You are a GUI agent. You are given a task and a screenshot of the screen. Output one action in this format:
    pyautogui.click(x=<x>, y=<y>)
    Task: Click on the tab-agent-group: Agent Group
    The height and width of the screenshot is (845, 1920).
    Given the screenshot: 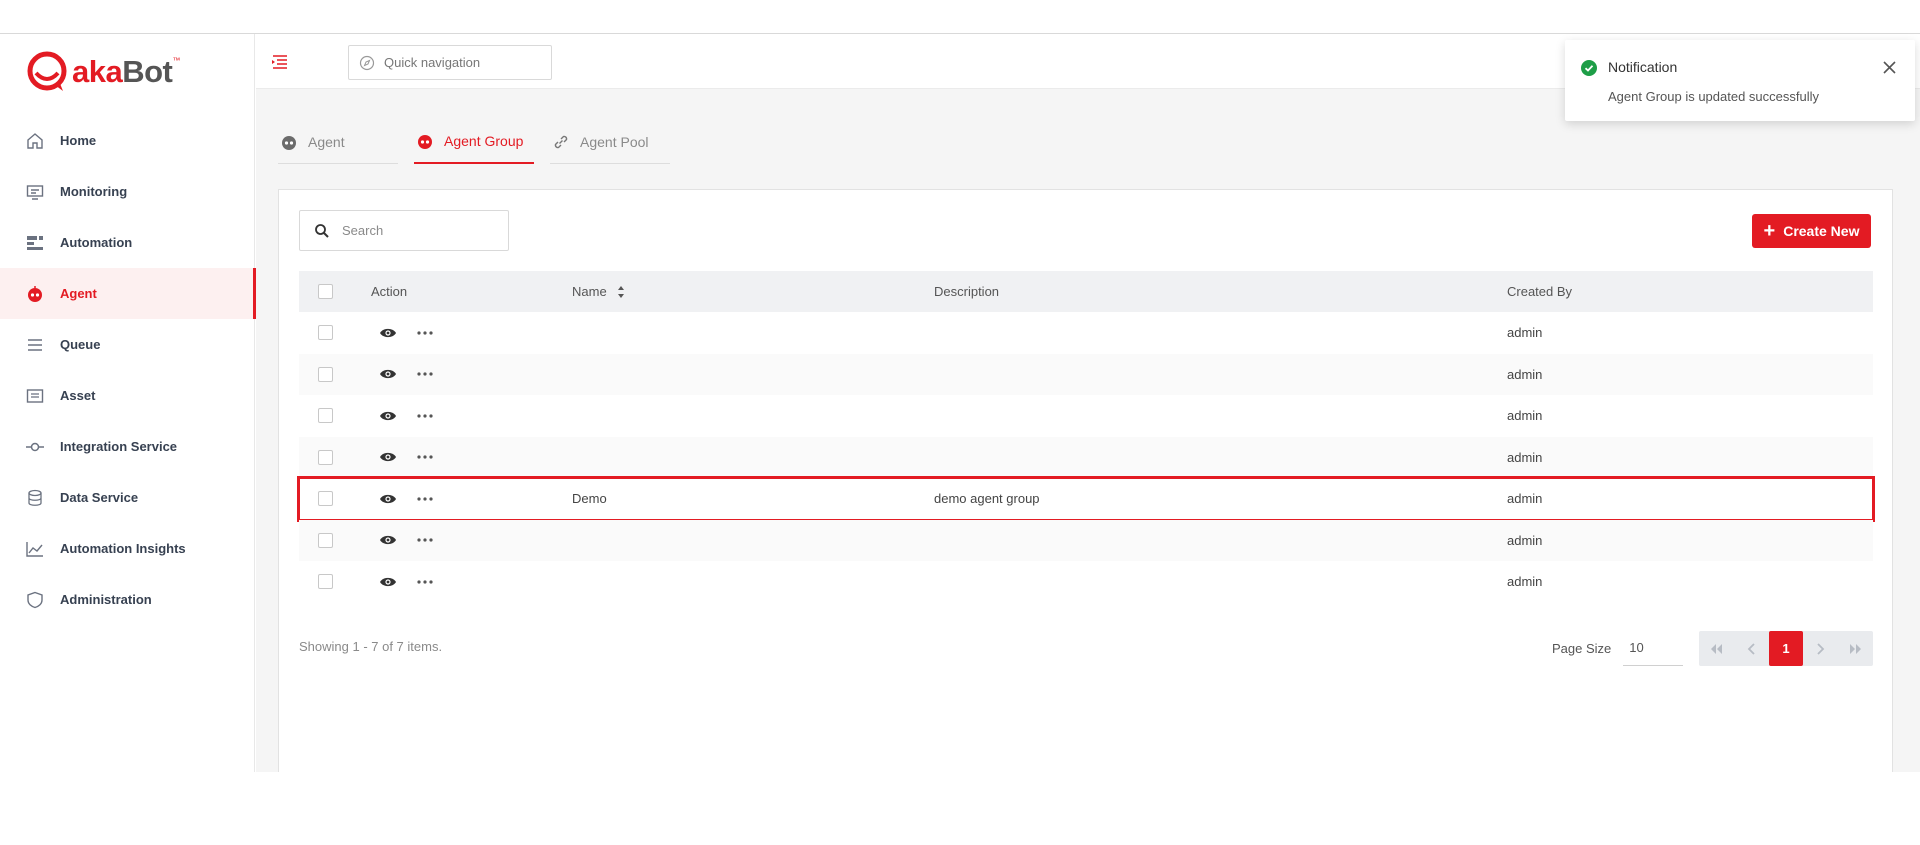 What is the action you would take?
    pyautogui.click(x=474, y=145)
    